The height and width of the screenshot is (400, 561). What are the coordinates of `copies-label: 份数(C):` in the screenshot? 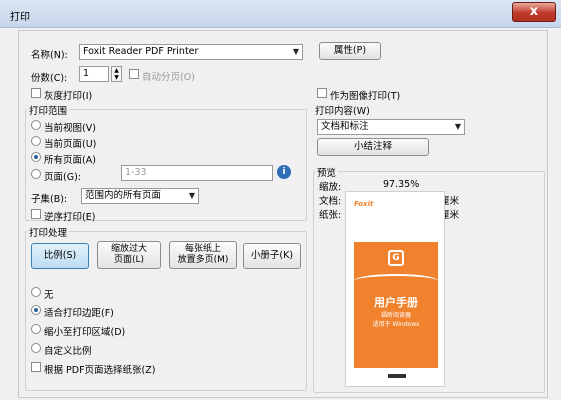 It's located at (49, 78).